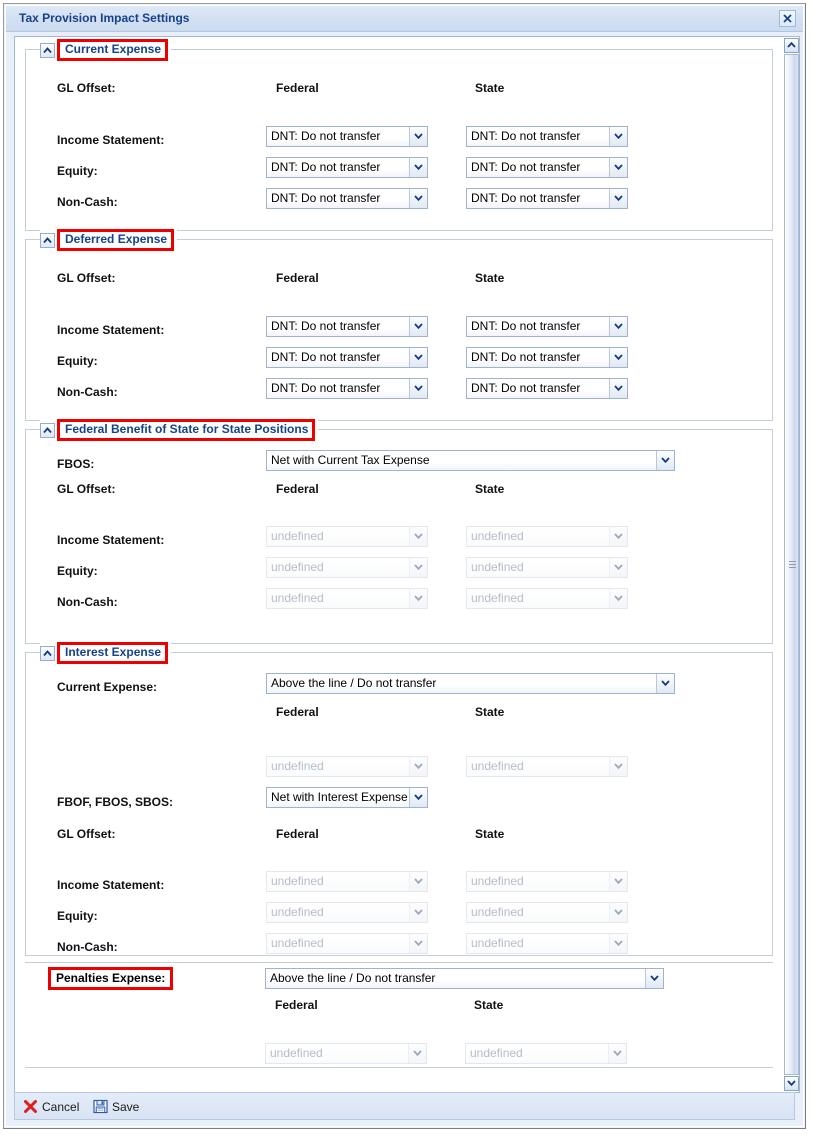 This screenshot has width=813, height=1135. What do you see at coordinates (47, 50) in the screenshot?
I see `collapse-toggle-current-expense` at bounding box center [47, 50].